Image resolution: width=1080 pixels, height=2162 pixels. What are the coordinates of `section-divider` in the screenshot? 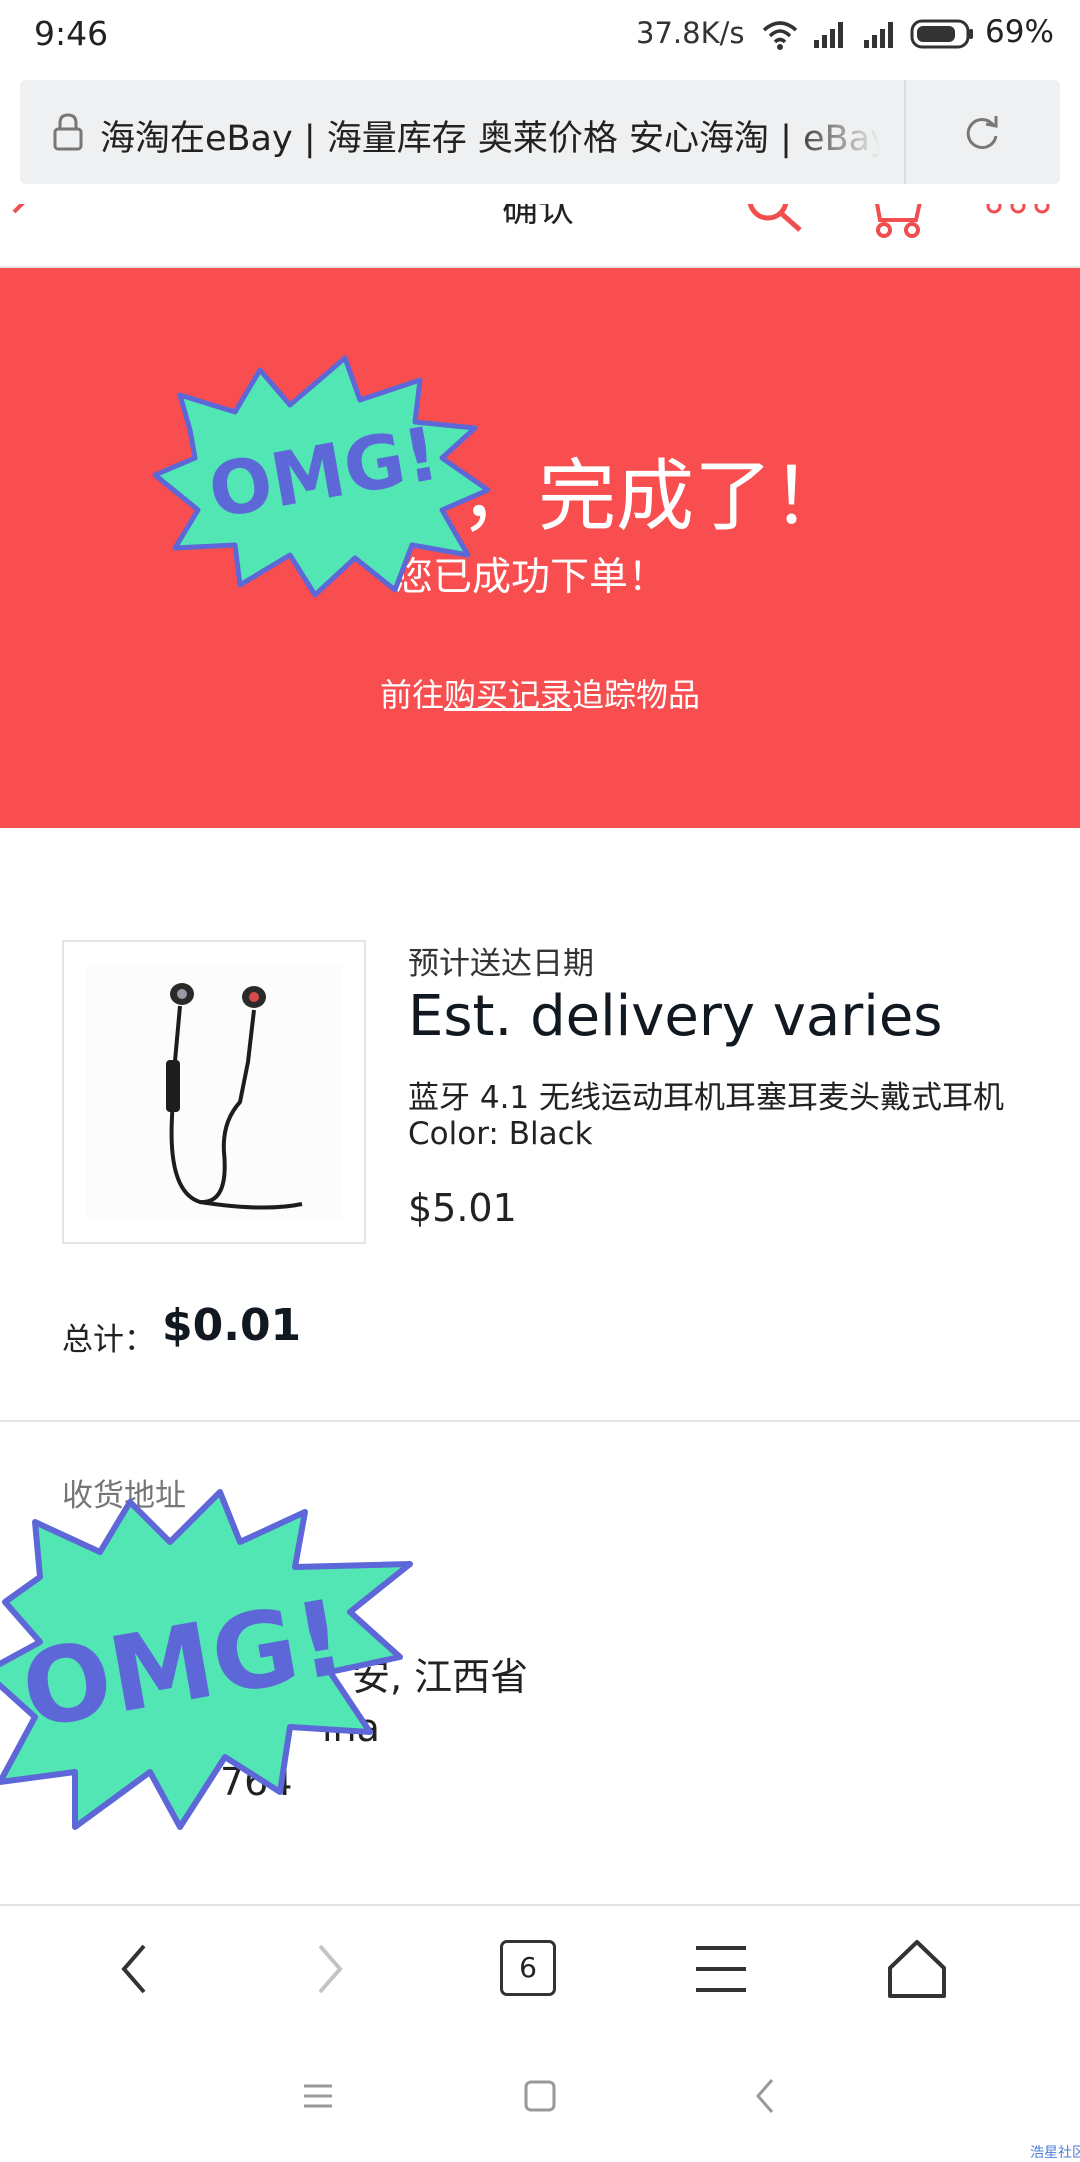 It's located at (540, 1421).